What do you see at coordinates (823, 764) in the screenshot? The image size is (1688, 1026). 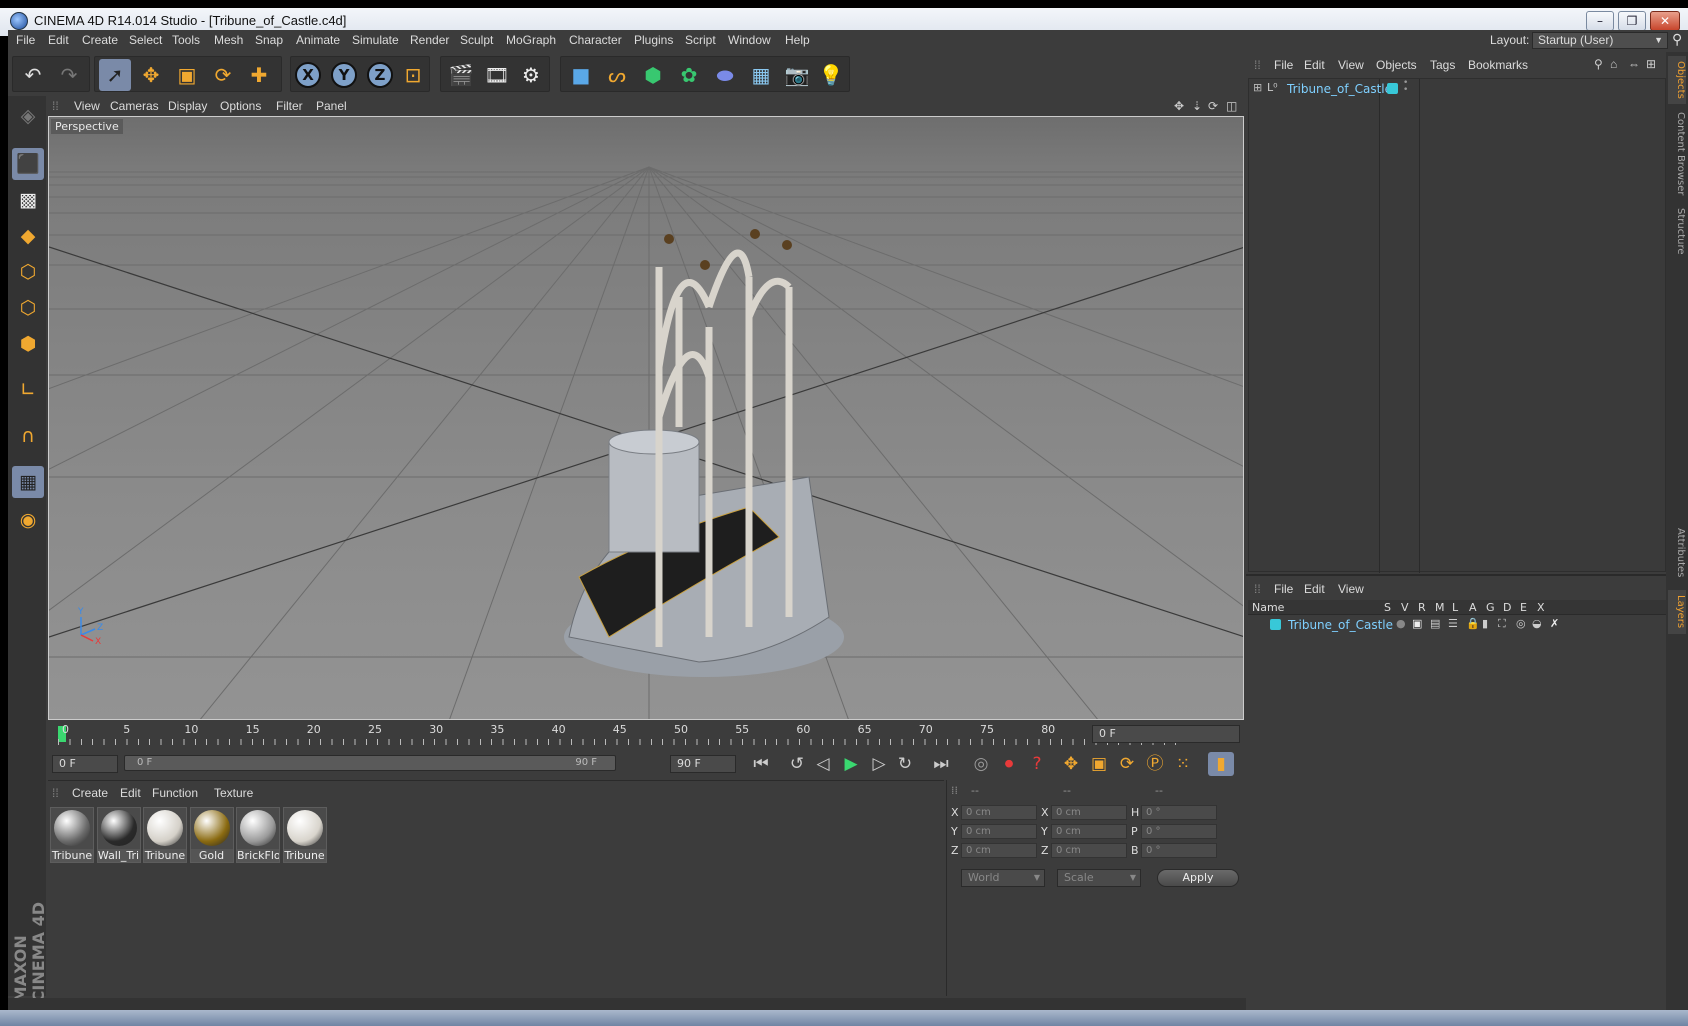 I see `previous-frame-icon: ◁` at bounding box center [823, 764].